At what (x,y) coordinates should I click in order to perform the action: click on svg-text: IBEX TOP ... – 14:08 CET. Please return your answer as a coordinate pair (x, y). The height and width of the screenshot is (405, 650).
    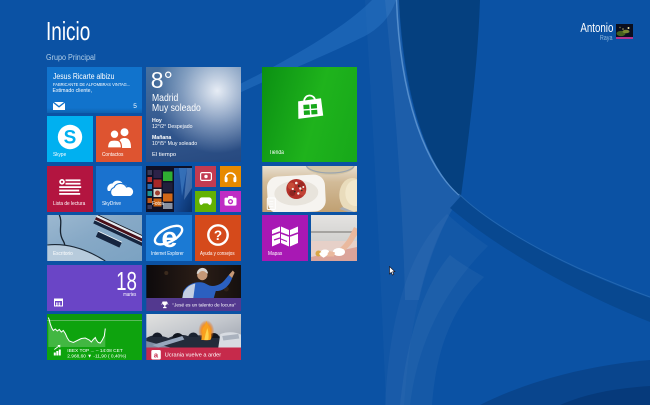
    Looking at the image, I should click on (95, 351).